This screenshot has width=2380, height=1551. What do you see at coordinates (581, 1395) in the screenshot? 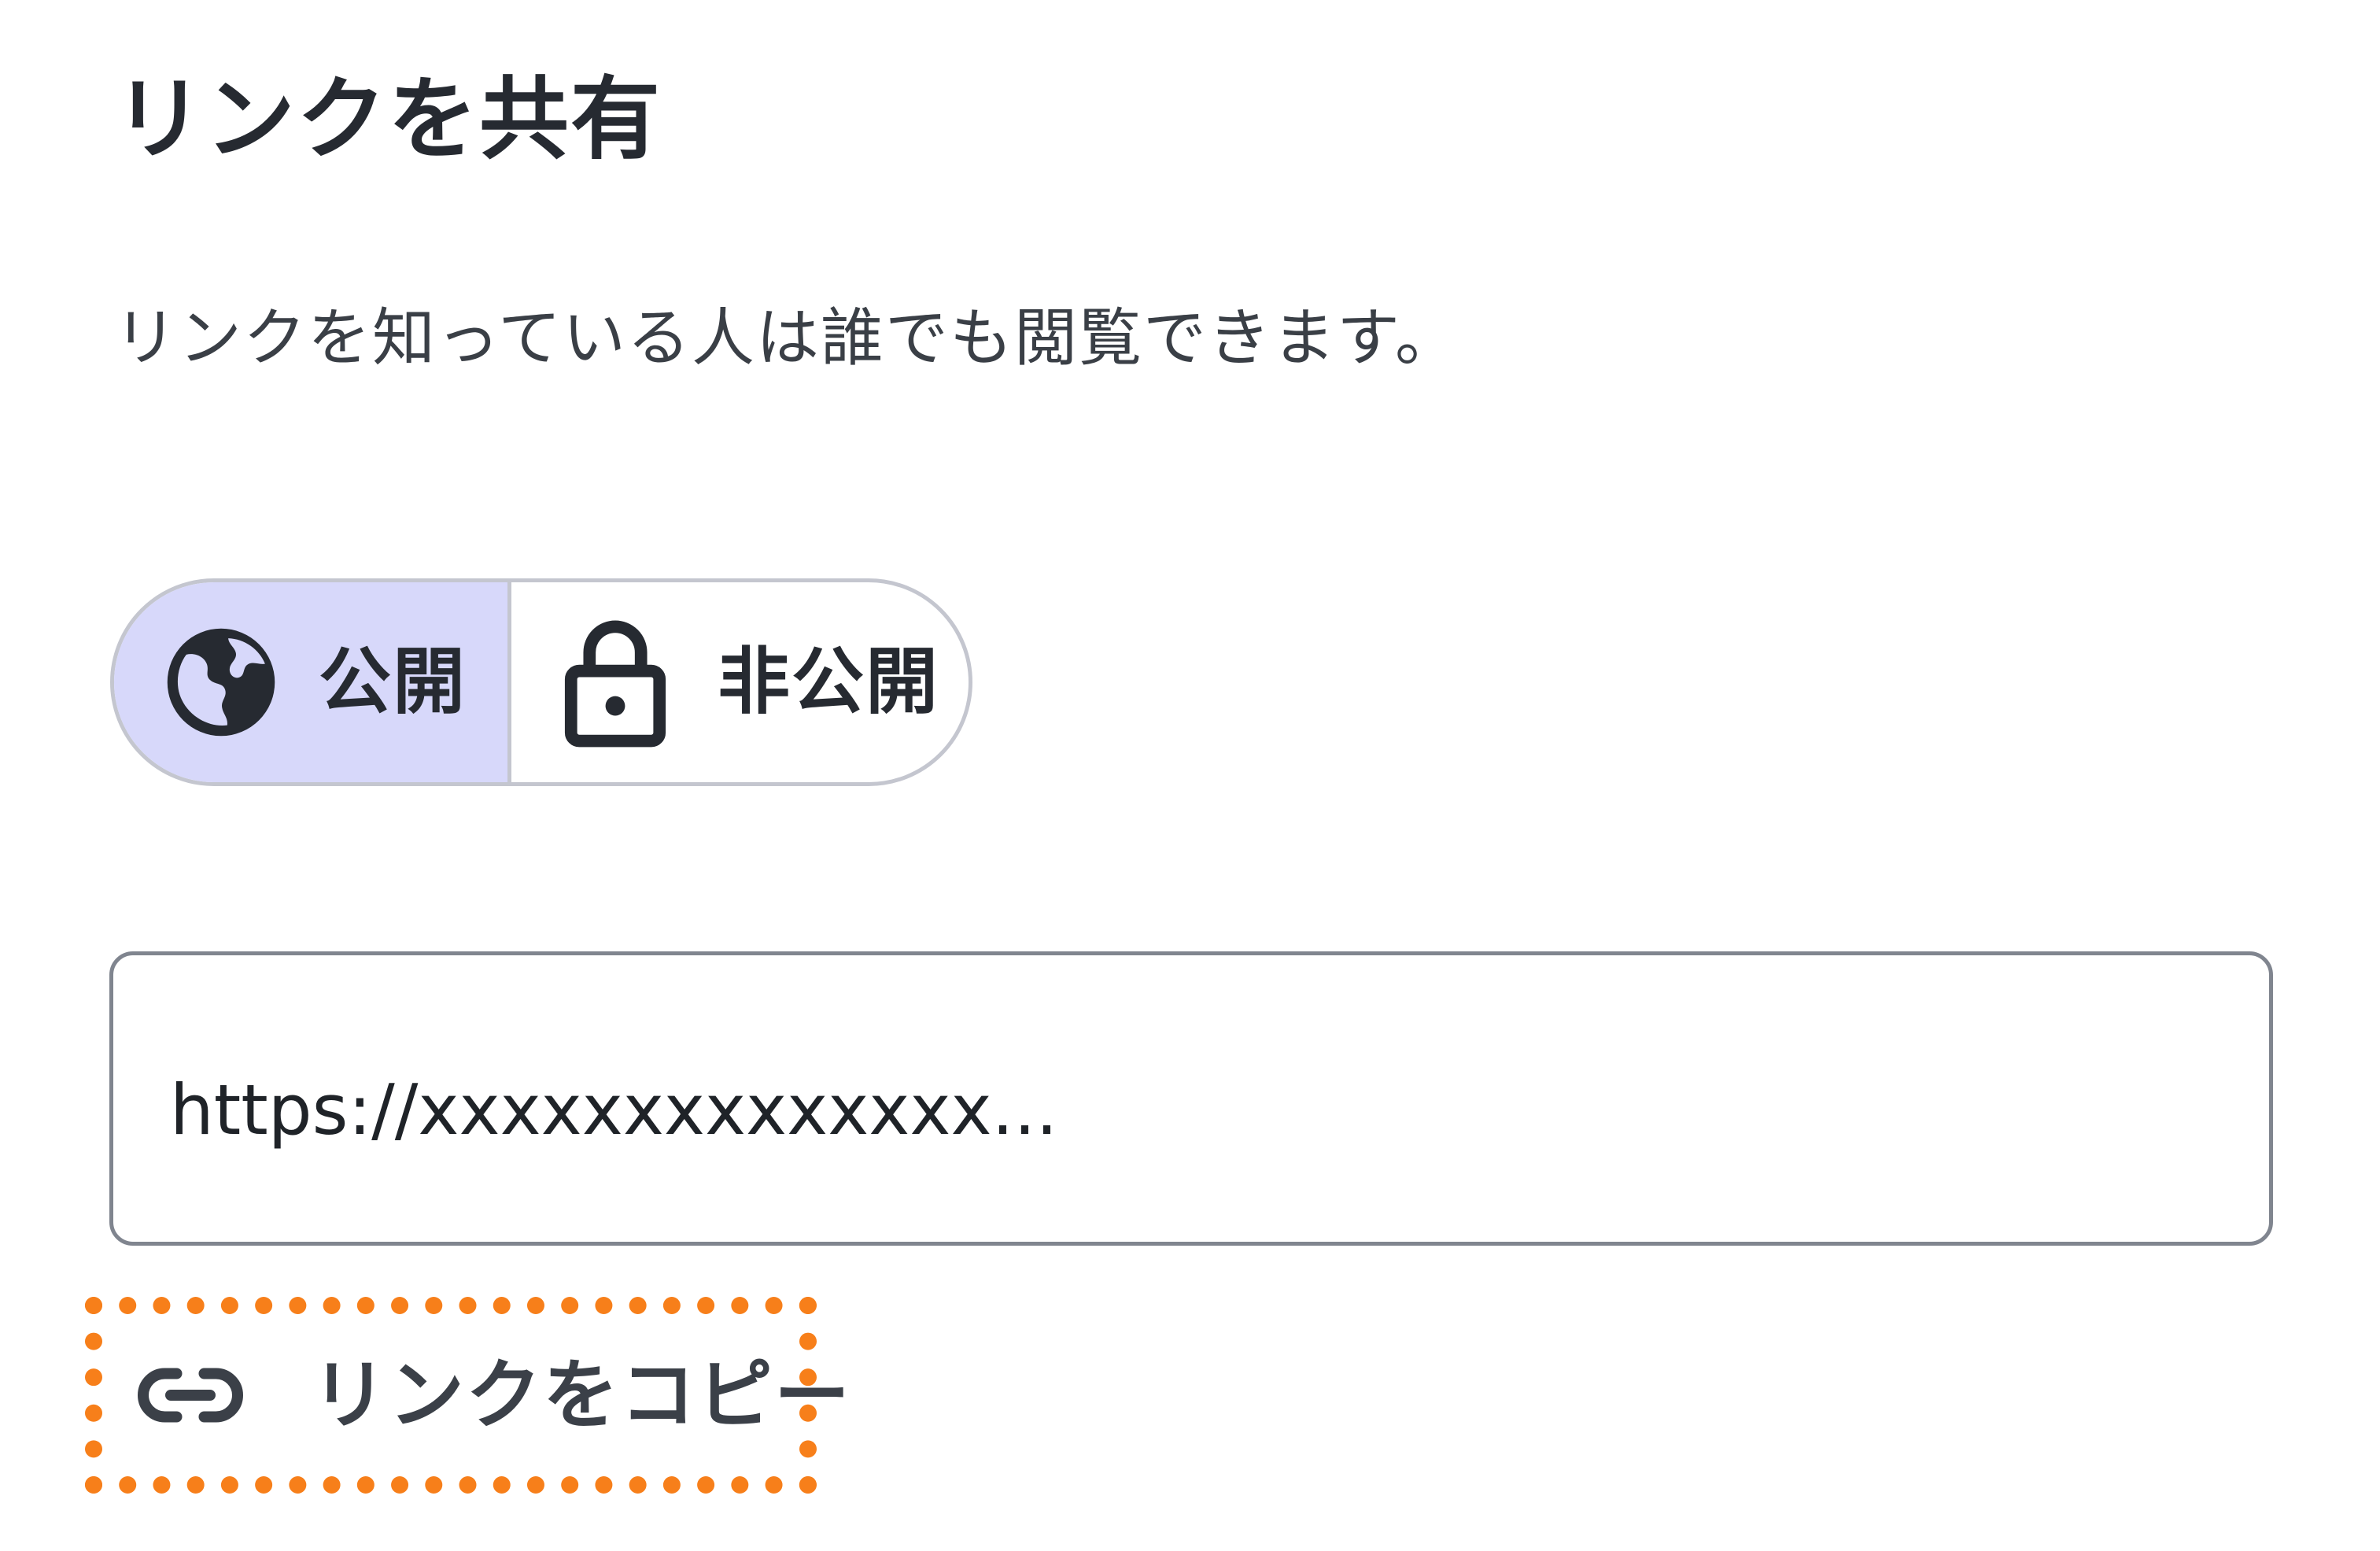
I see `copy-link-label: リンクをコピー` at bounding box center [581, 1395].